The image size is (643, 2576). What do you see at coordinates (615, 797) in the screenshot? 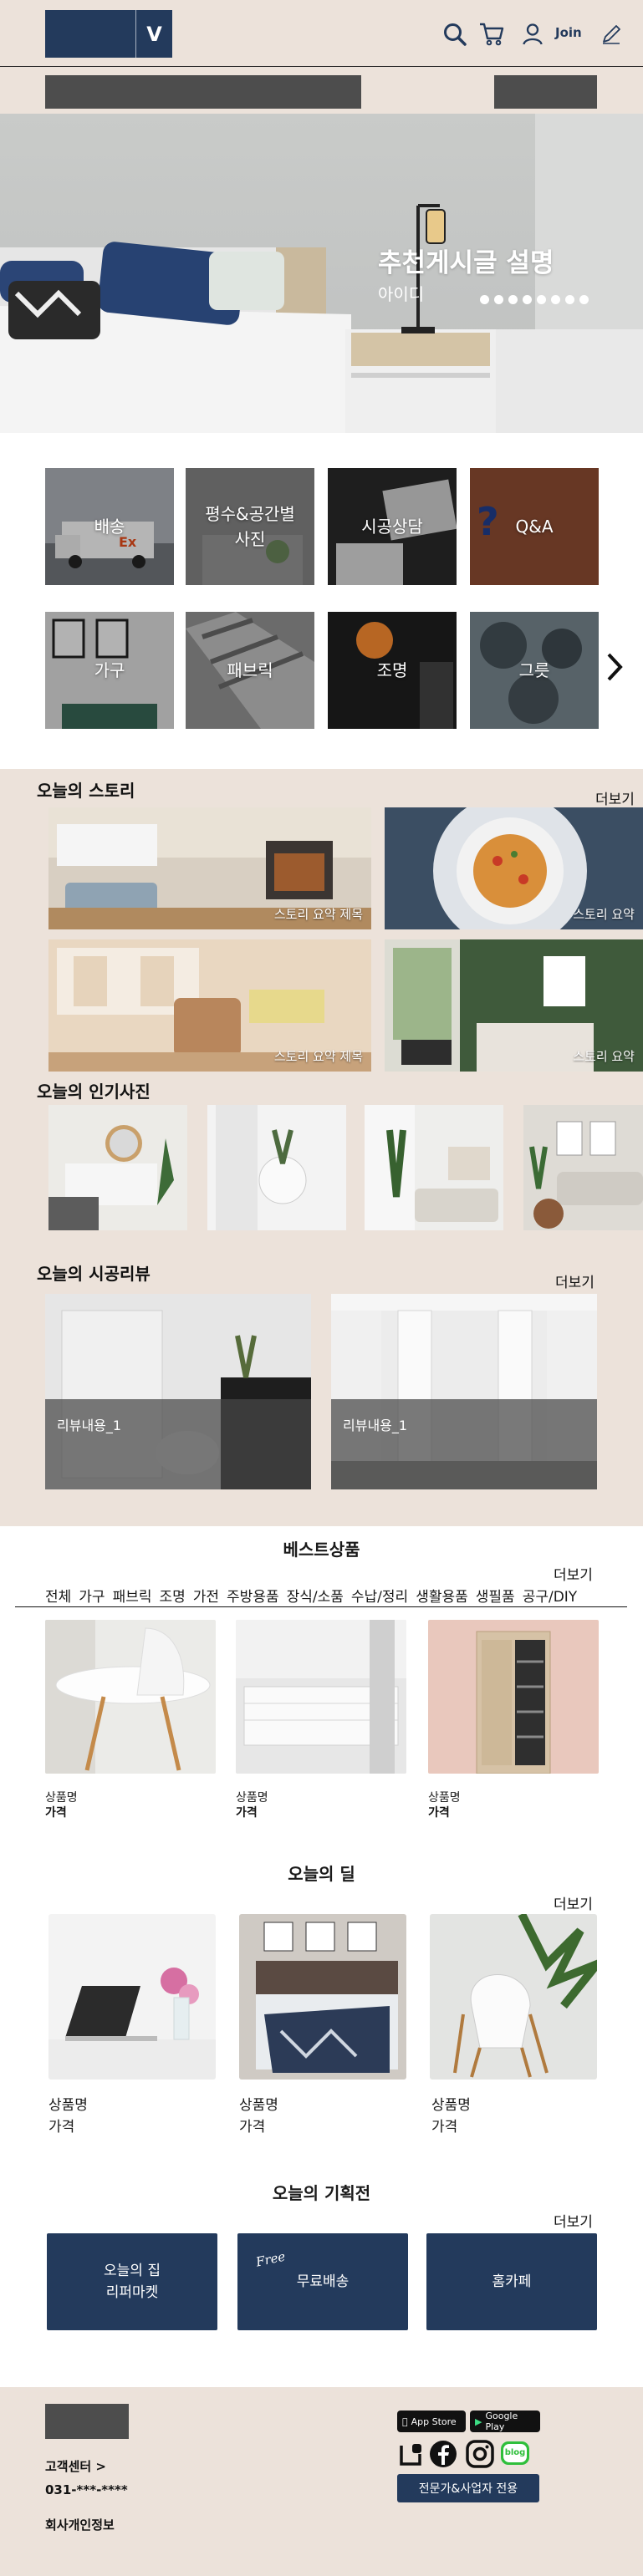
I see `story-more-link: 더보기` at bounding box center [615, 797].